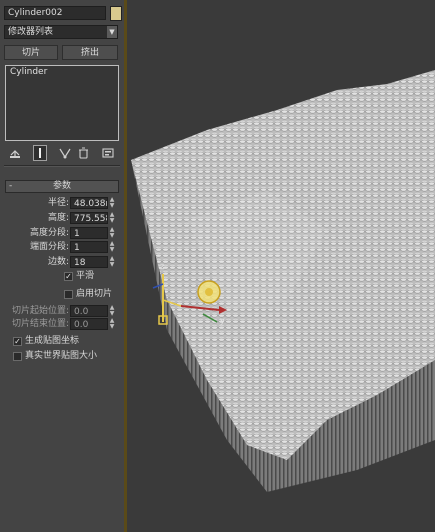  Describe the element at coordinates (89, 203) in the screenshot. I see `radius-input: 48.038mm` at that location.